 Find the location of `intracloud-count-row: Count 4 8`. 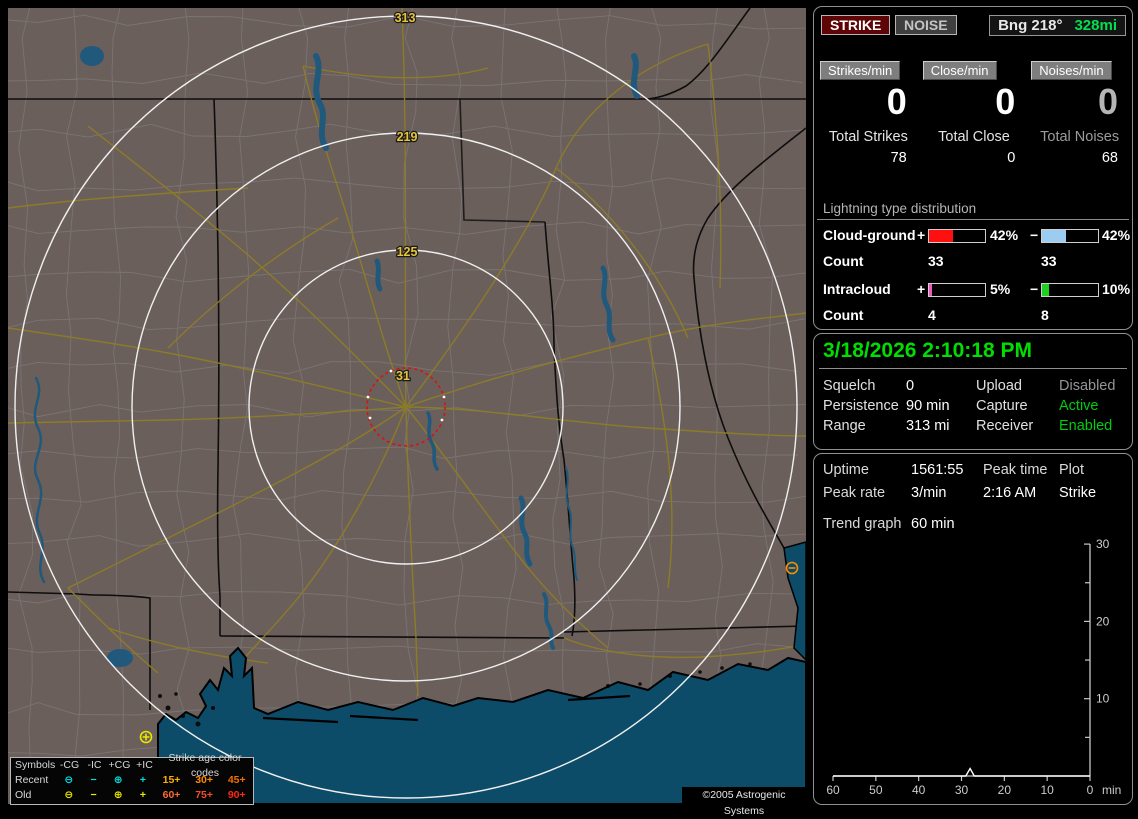

intracloud-count-row: Count 4 8 is located at coordinates (973, 316).